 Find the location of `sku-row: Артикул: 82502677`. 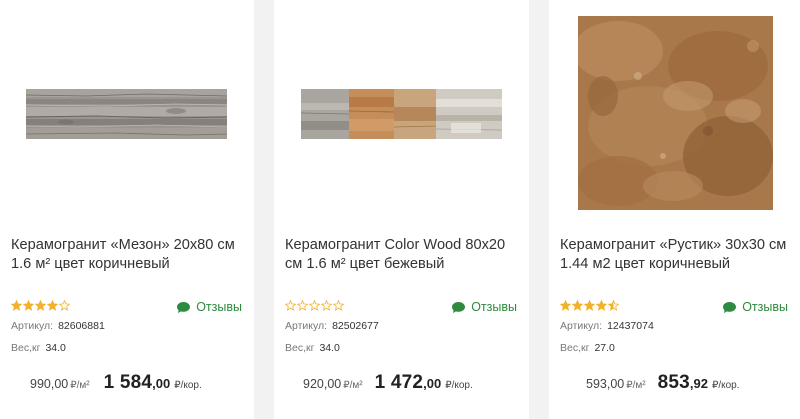

sku-row: Артикул: 82502677 is located at coordinates (332, 326).